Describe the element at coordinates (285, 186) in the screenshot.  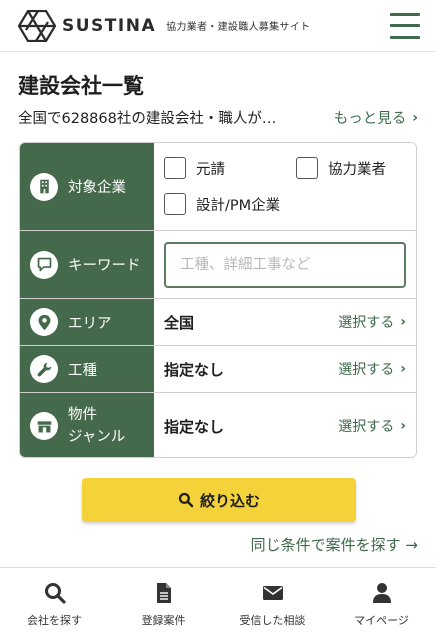
I see `company-type-options: 元請 協力業者 設計/PM企業` at that location.